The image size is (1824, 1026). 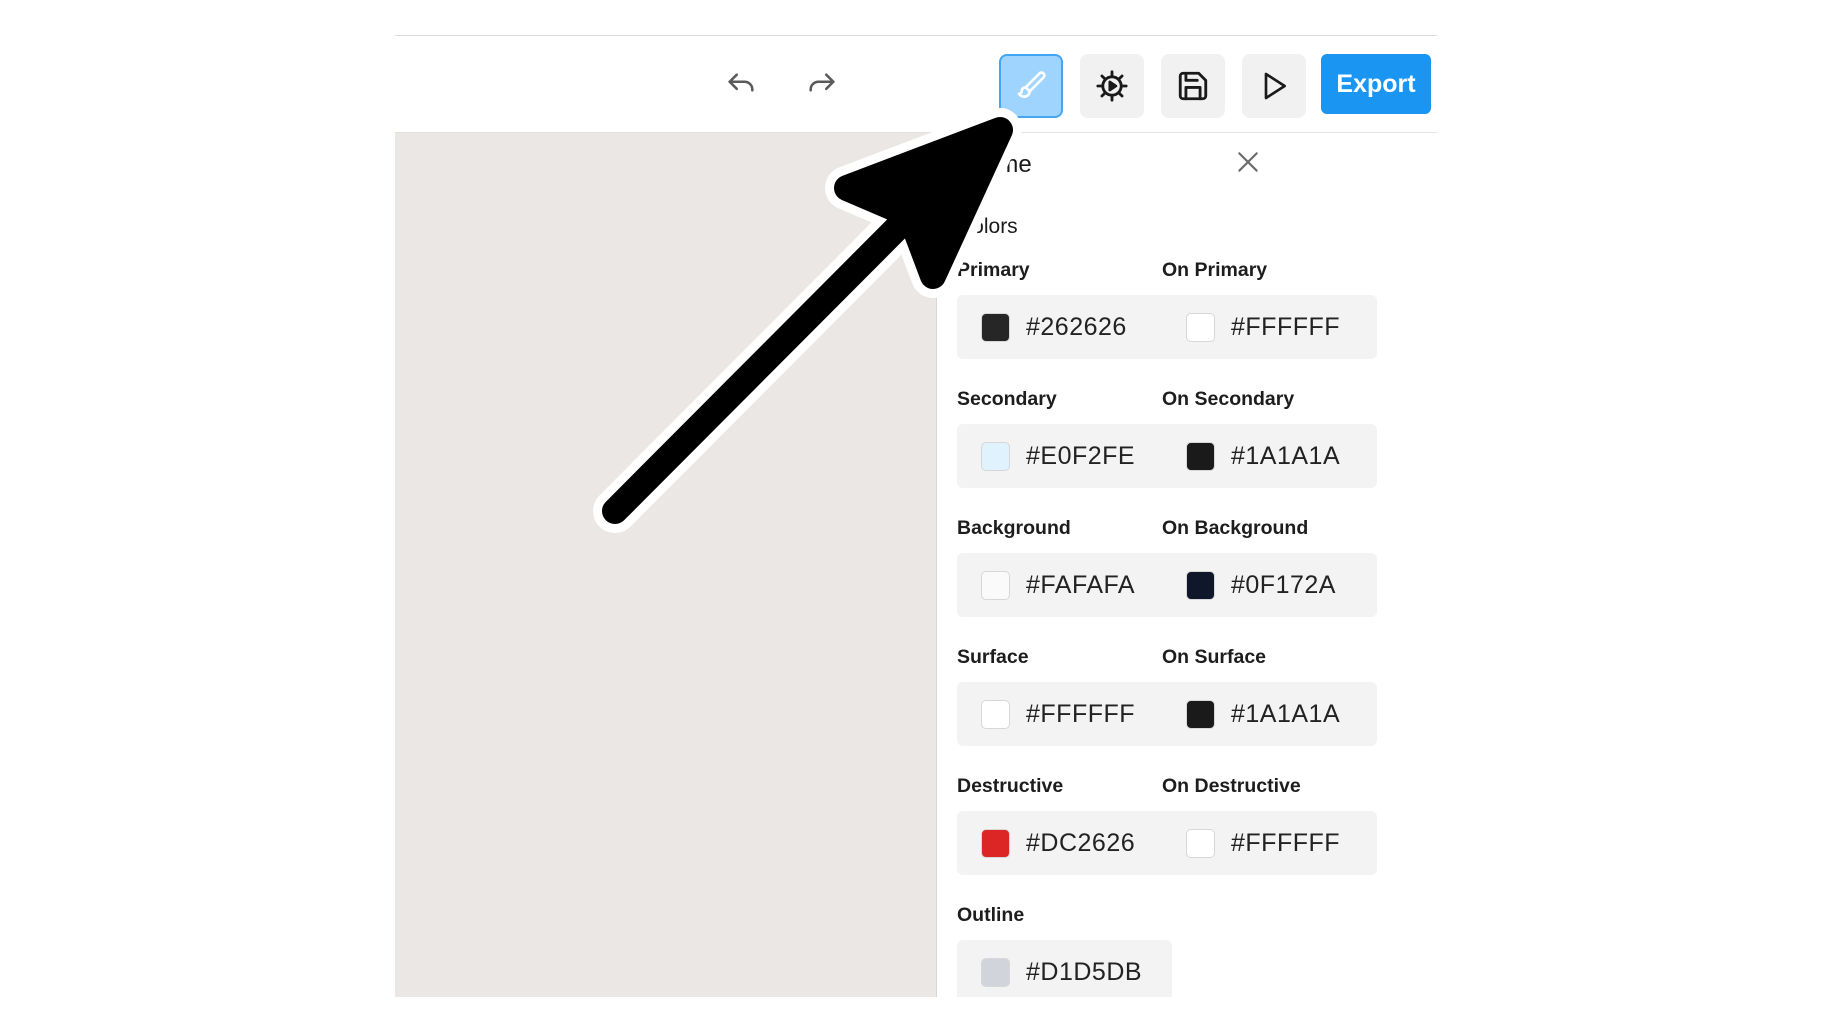 What do you see at coordinates (1084, 972) in the screenshot?
I see `color-hex-value: #D1D5DB` at bounding box center [1084, 972].